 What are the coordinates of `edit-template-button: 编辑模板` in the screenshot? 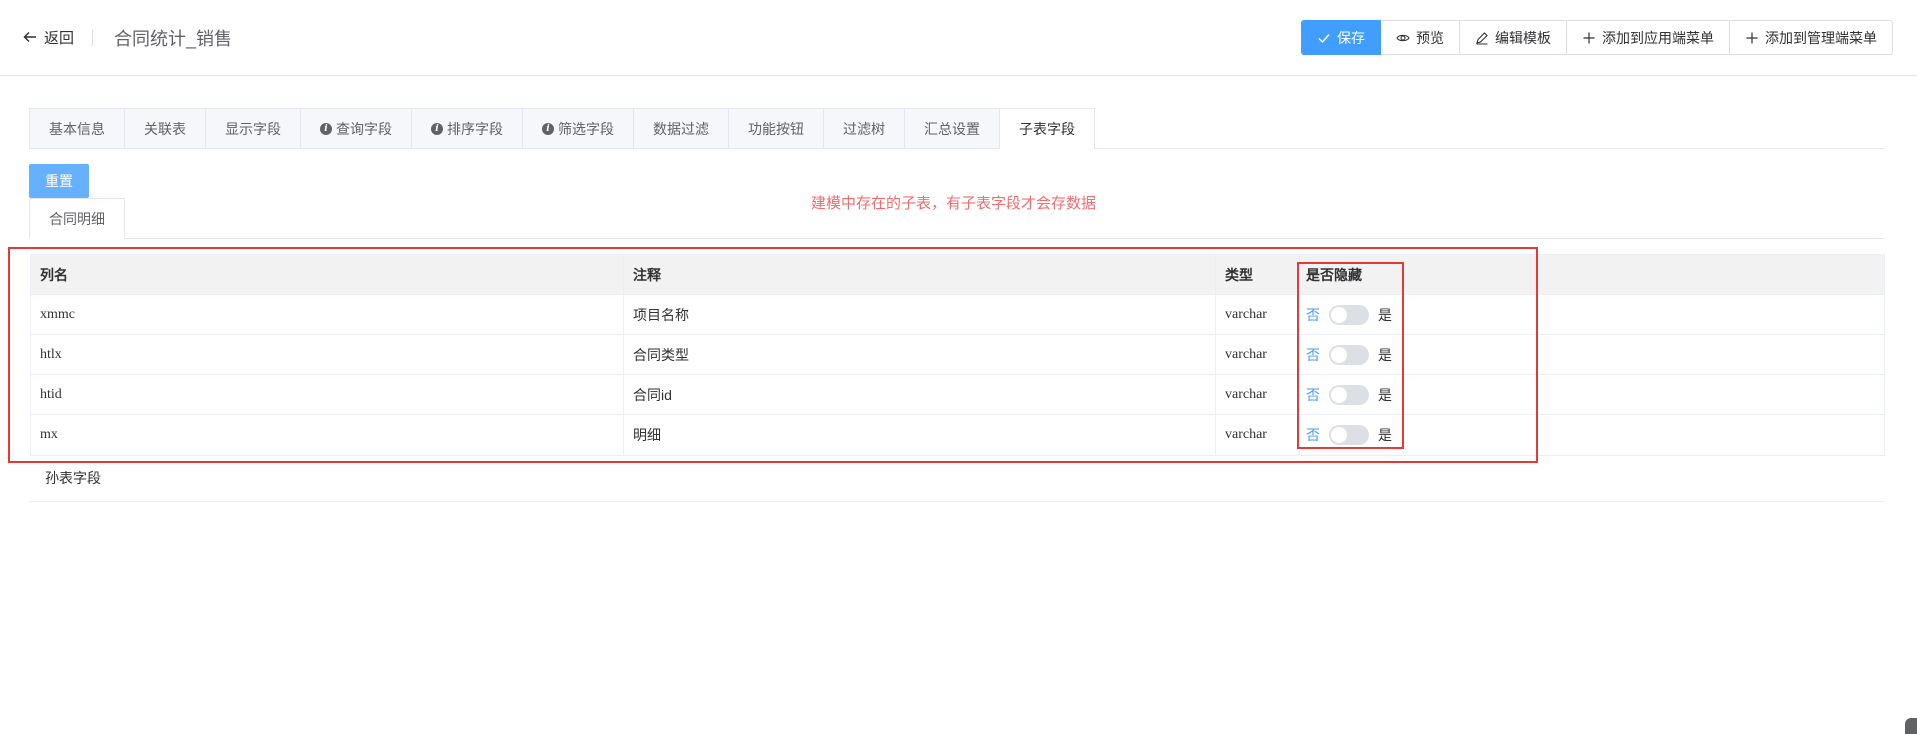 It's located at (1513, 37).